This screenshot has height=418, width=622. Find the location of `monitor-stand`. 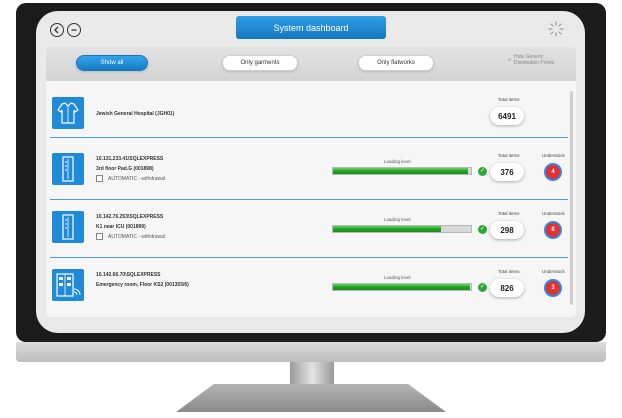

monitor-stand is located at coordinates (312, 373).